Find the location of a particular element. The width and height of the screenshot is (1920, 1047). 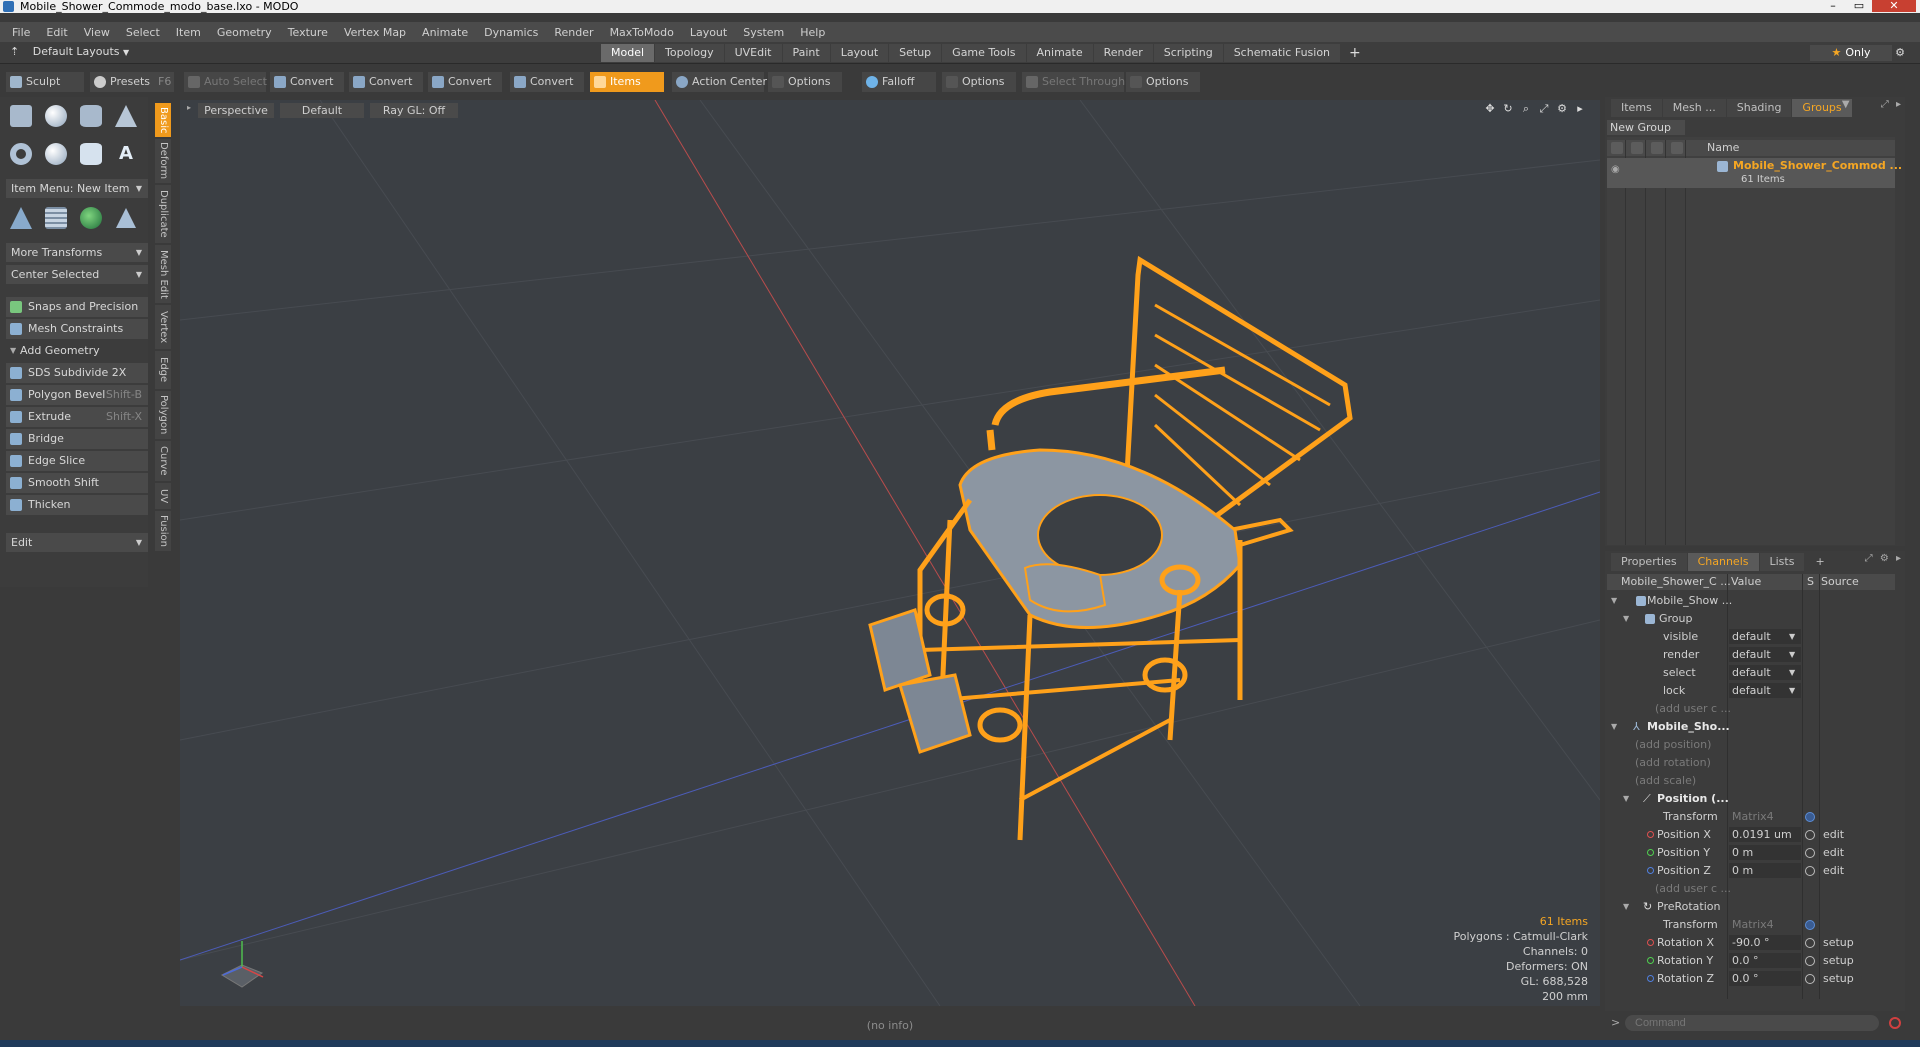

tool-edge-slice: Edge Slice is located at coordinates (77, 461).